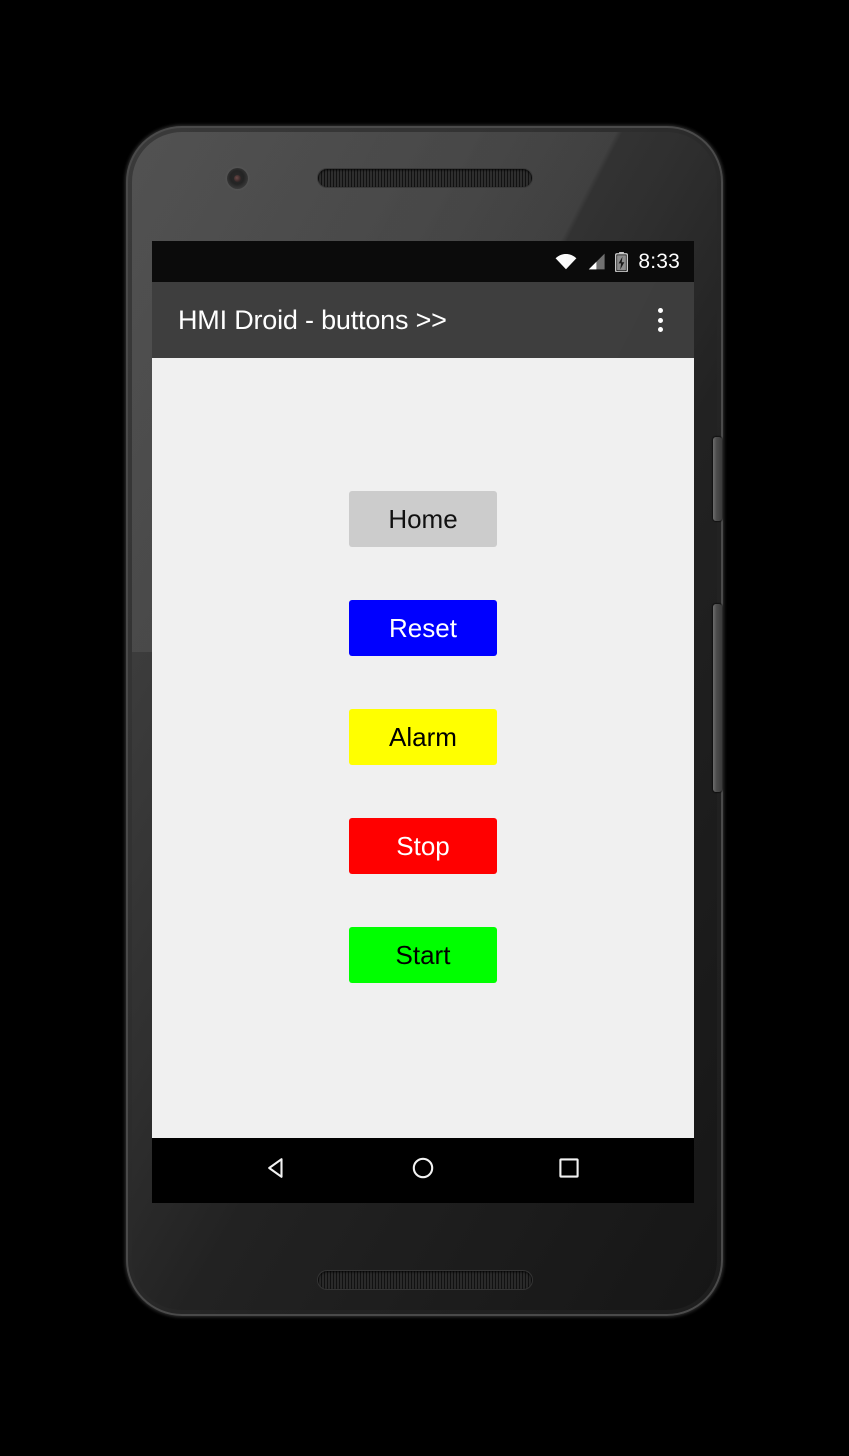  Describe the element at coordinates (596, 261) in the screenshot. I see `cellular-signal-icon` at that location.